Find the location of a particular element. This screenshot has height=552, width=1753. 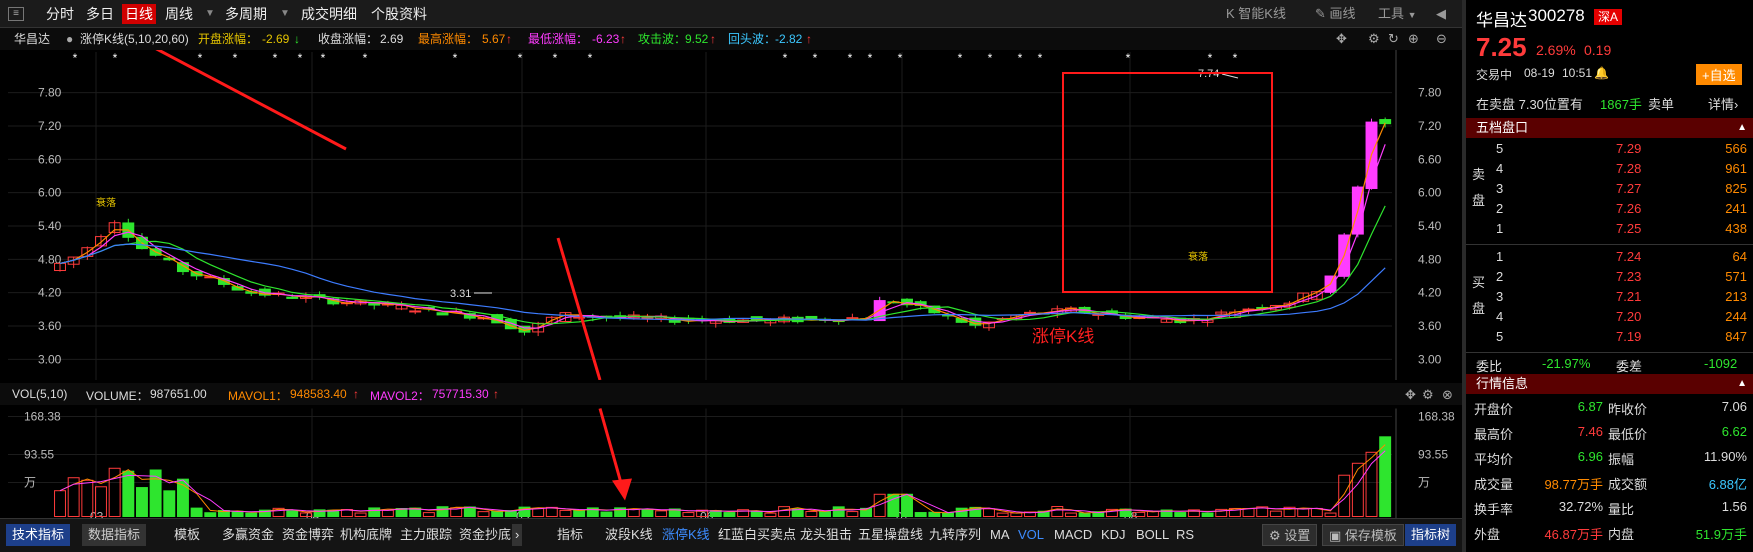

y-tick-label-right: 4.20 is located at coordinates (1430, 293).